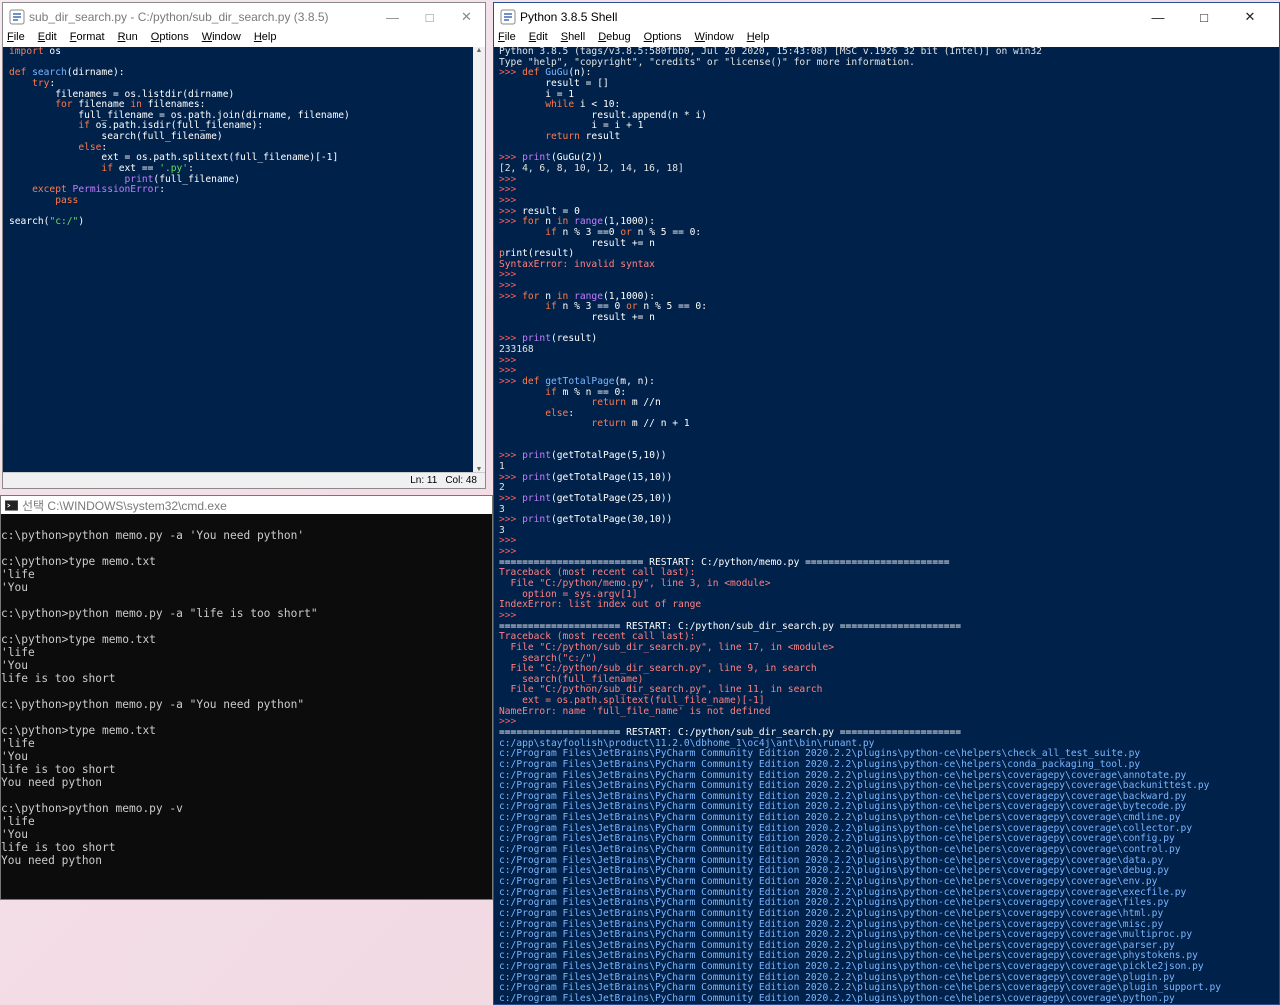 This screenshot has width=1280, height=1005. What do you see at coordinates (479, 260) in the screenshot?
I see `editor-scrollbar: ▲ ▼` at bounding box center [479, 260].